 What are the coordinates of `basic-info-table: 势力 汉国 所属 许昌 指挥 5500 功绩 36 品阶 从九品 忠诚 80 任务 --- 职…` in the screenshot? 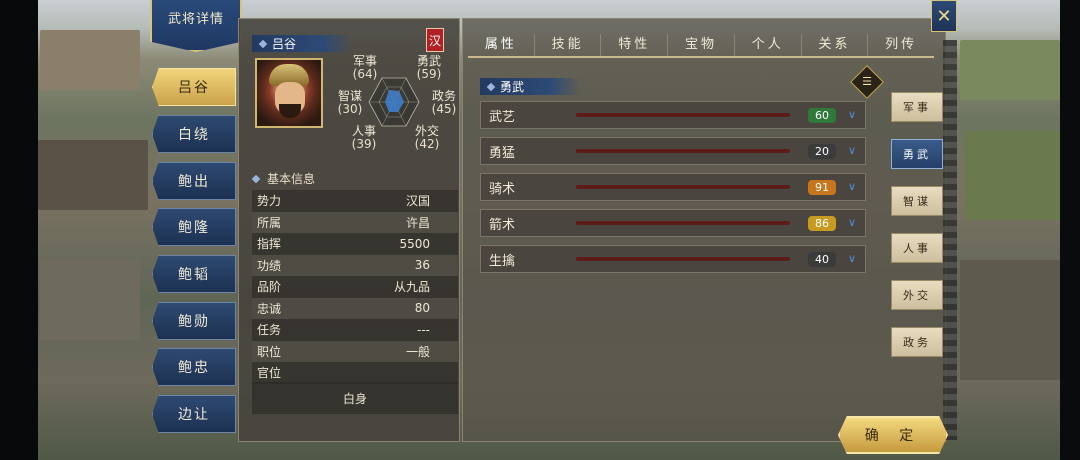 It's located at (355, 287).